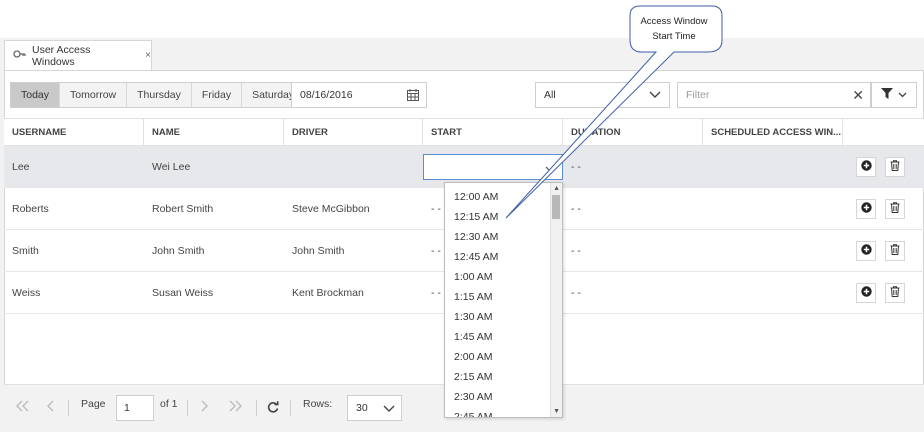  Describe the element at coordinates (235, 407) in the screenshot. I see `last-page-icon` at that location.